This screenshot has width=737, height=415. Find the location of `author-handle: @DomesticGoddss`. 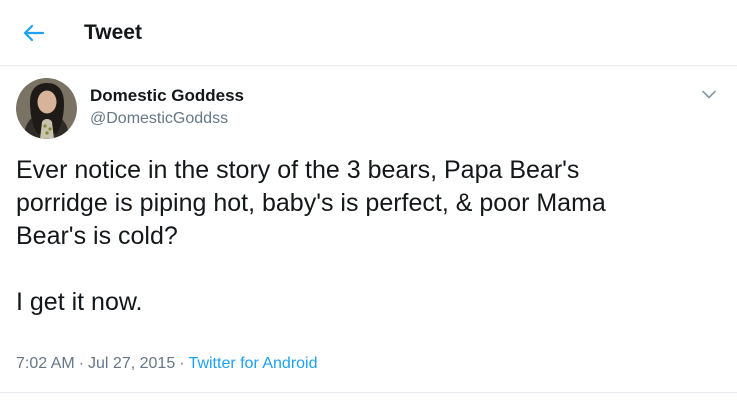

author-handle: @DomesticGoddss is located at coordinates (159, 119).